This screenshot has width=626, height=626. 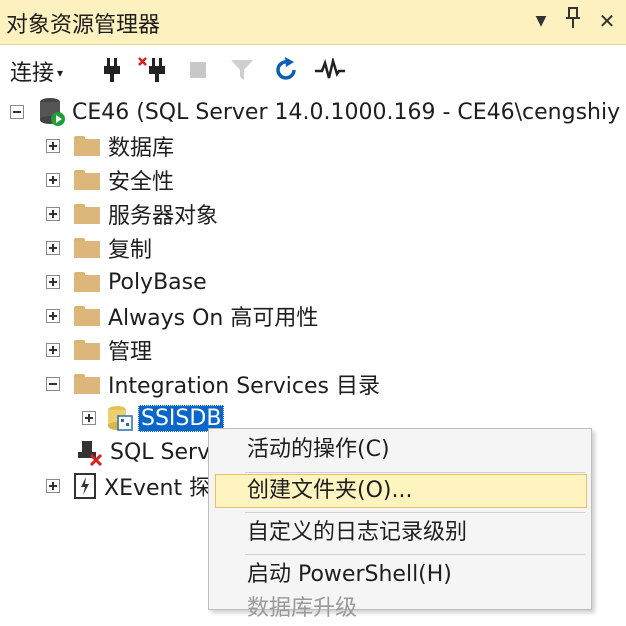 I want to click on menu-item-active-operations: 活动的操作(C), so click(x=401, y=450).